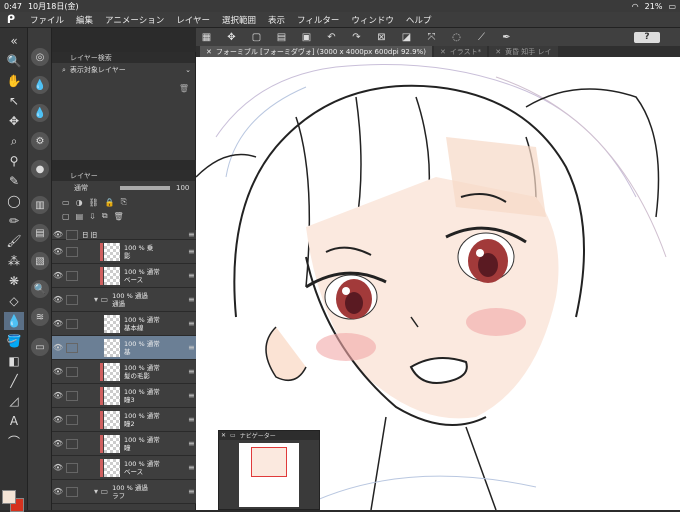  What do you see at coordinates (456, 37) in the screenshot?
I see `select-icon: ◌` at bounding box center [456, 37].